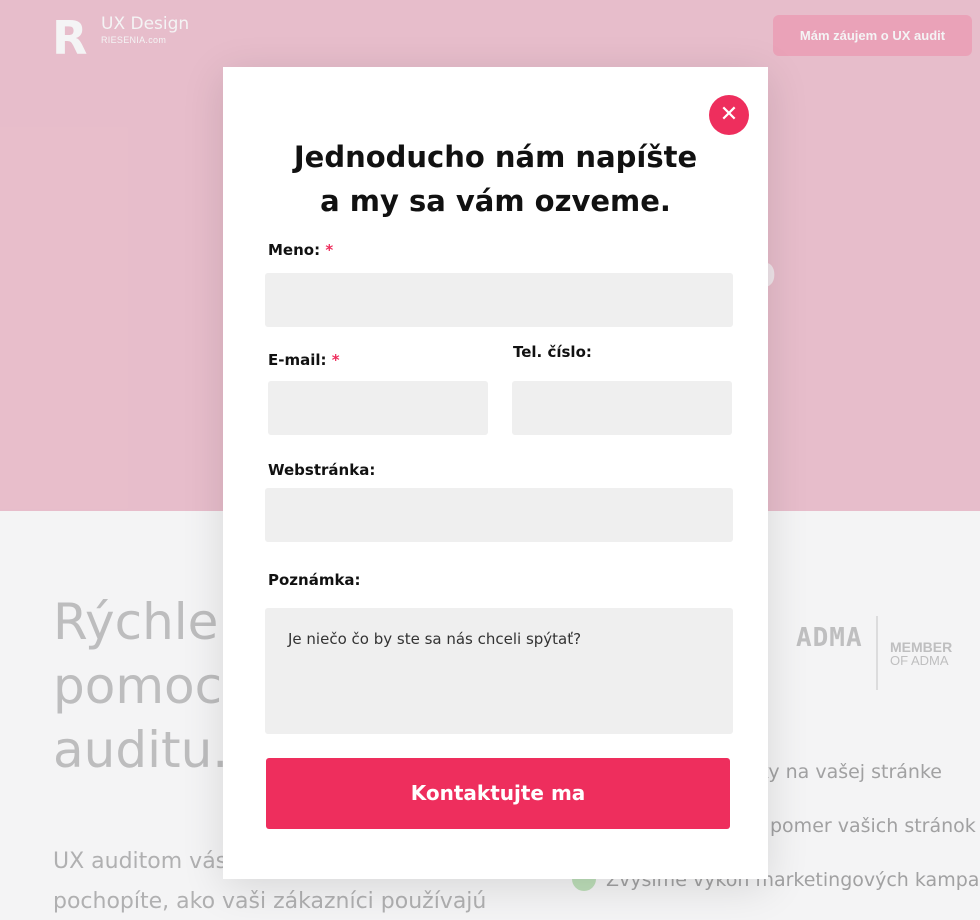  I want to click on name-label-text: Meno:, so click(294, 250).